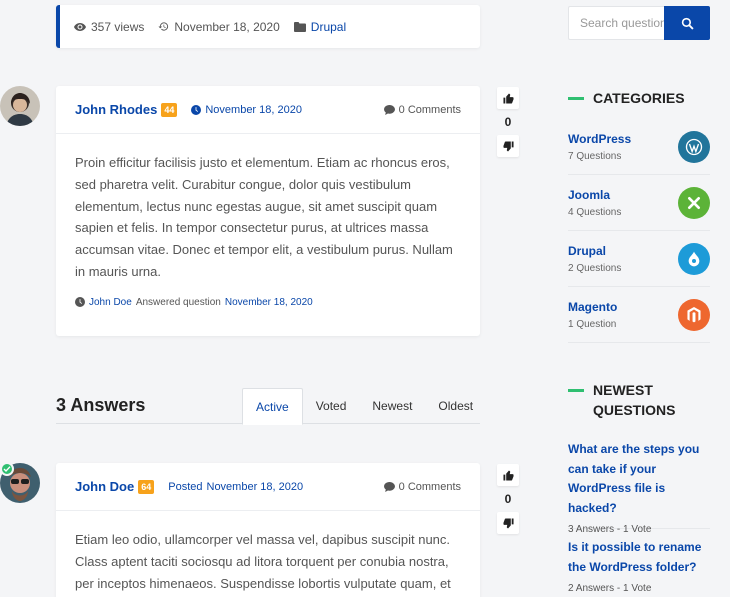 The width and height of the screenshot is (730, 597). What do you see at coordinates (392, 406) in the screenshot?
I see `tab-newest: Newest` at bounding box center [392, 406].